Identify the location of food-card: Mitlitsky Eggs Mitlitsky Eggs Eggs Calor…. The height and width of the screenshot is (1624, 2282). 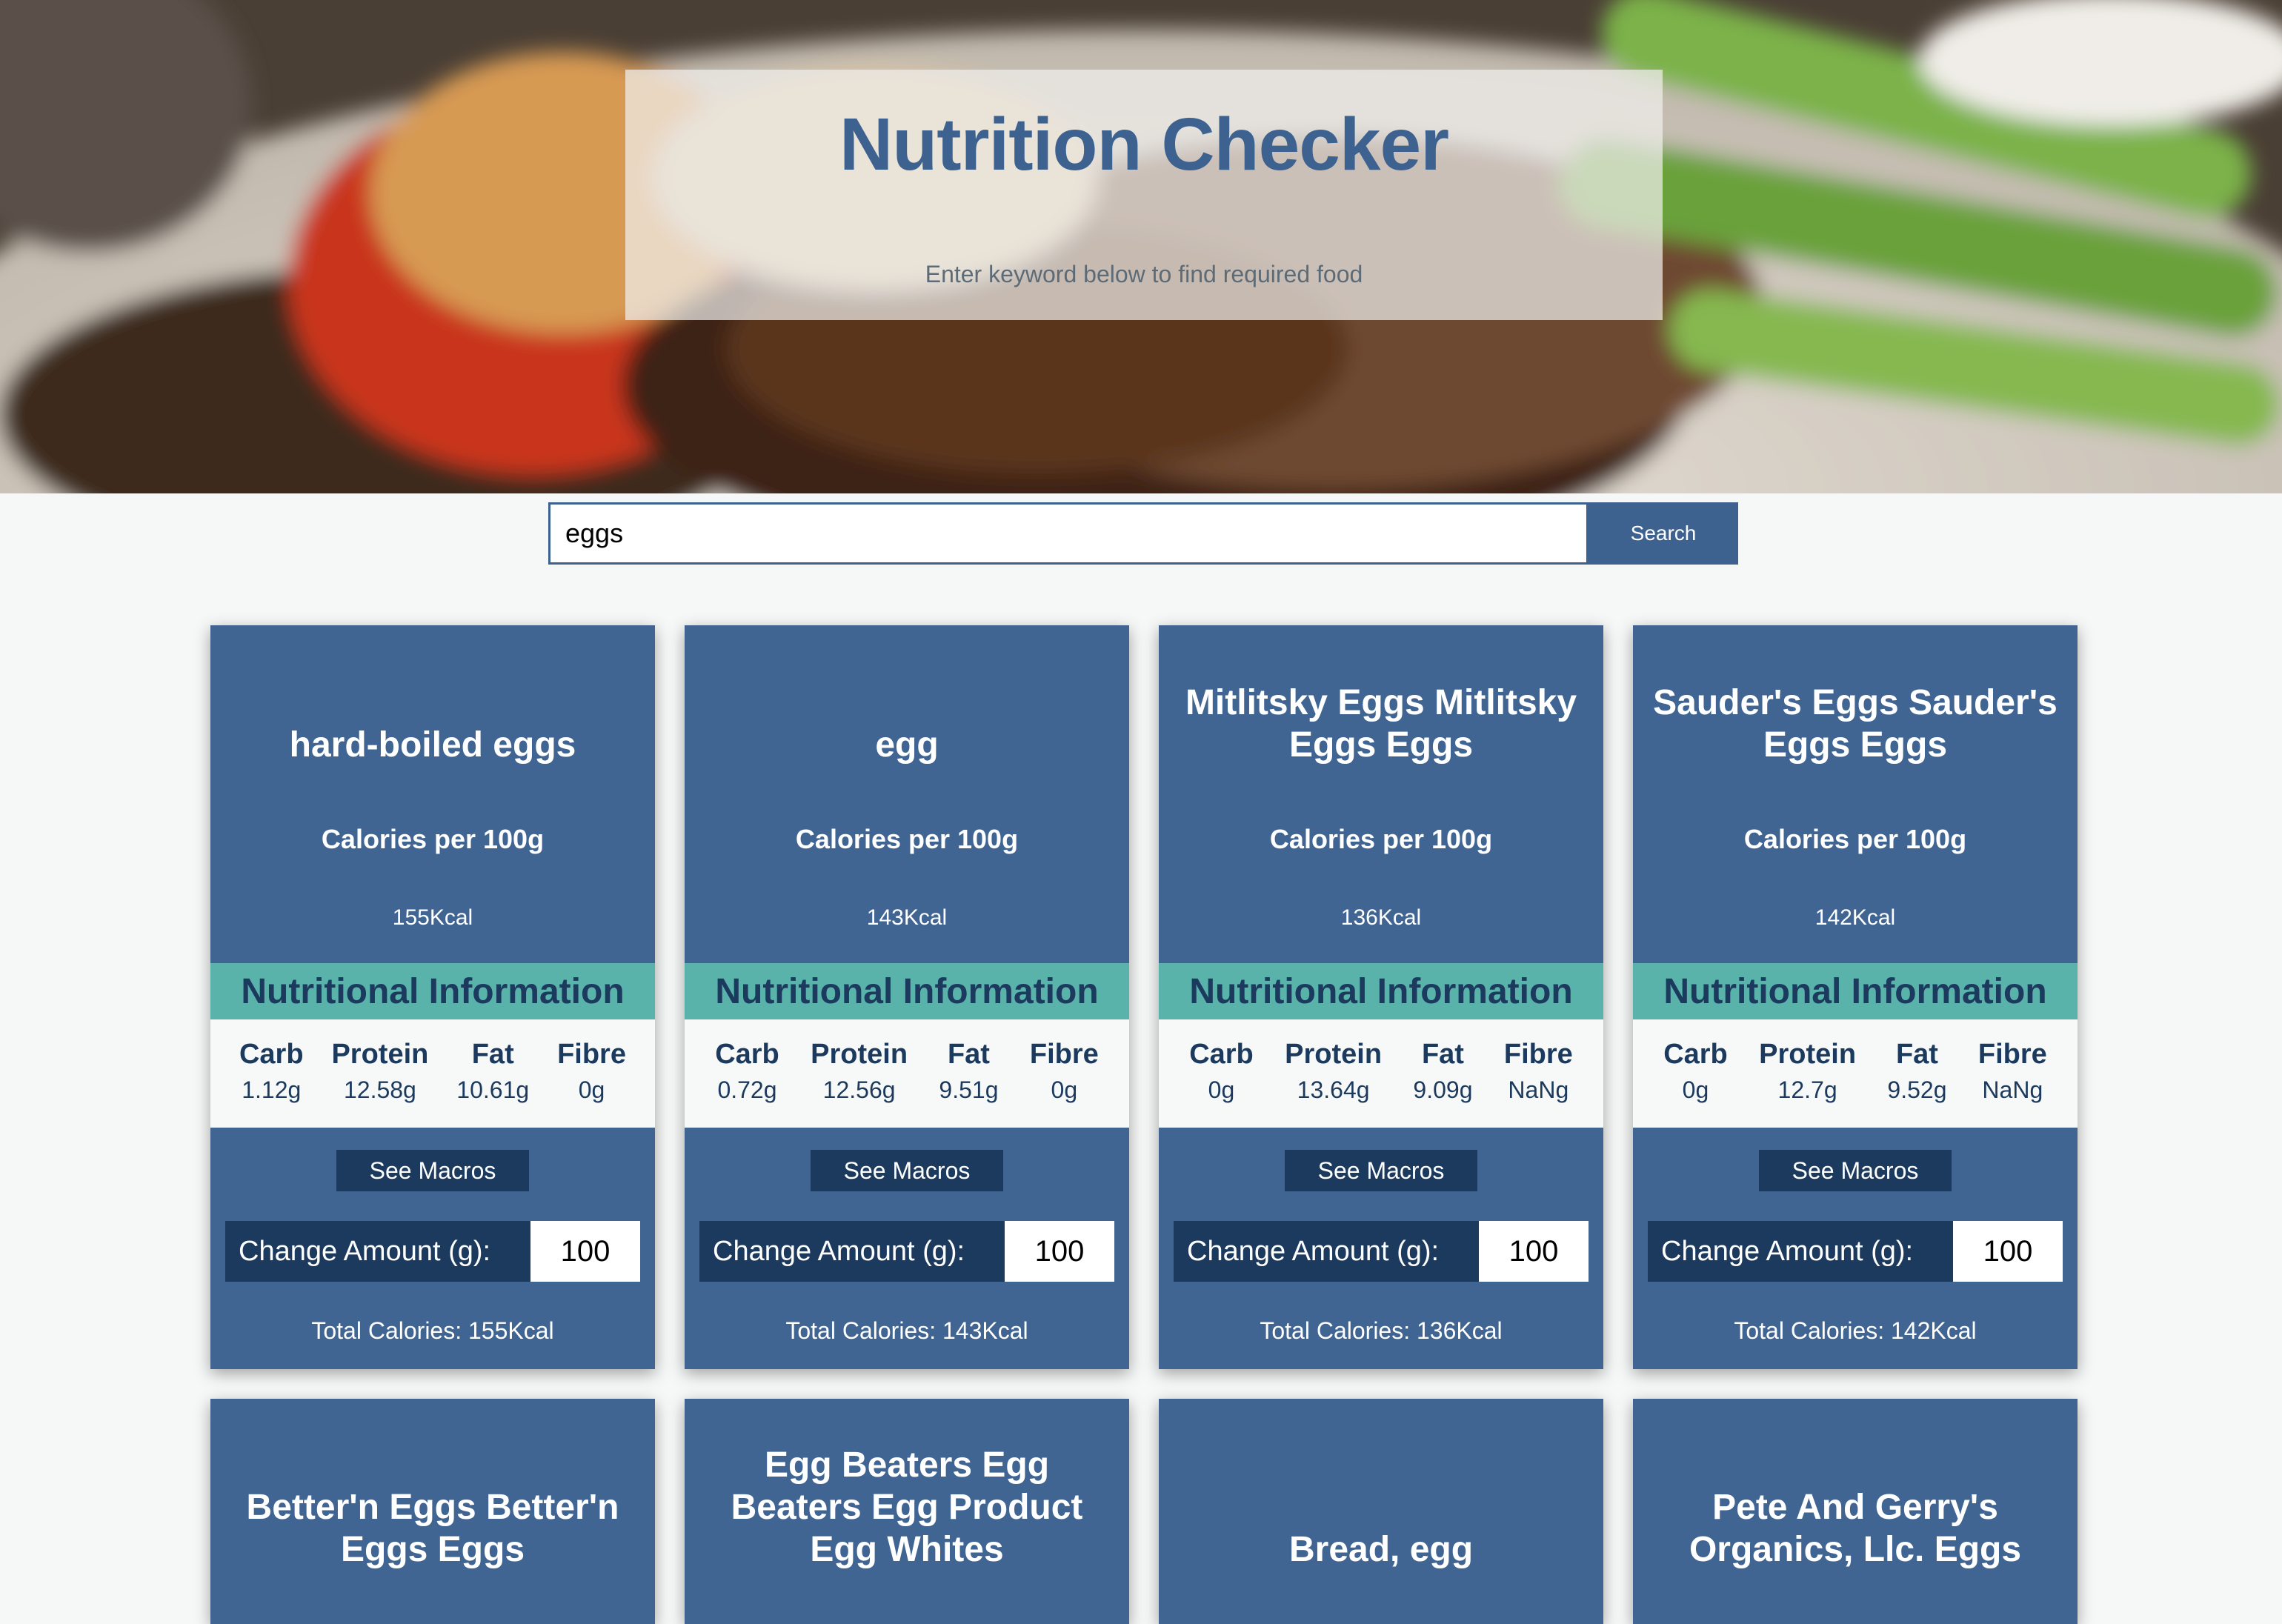
(1381, 997).